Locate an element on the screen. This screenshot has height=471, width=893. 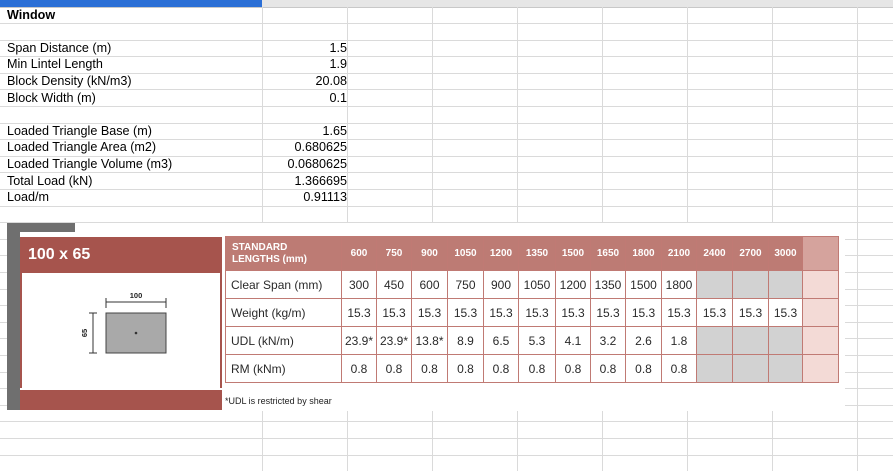
lintel-cross-section: 100 65 is located at coordinates (121, 330).